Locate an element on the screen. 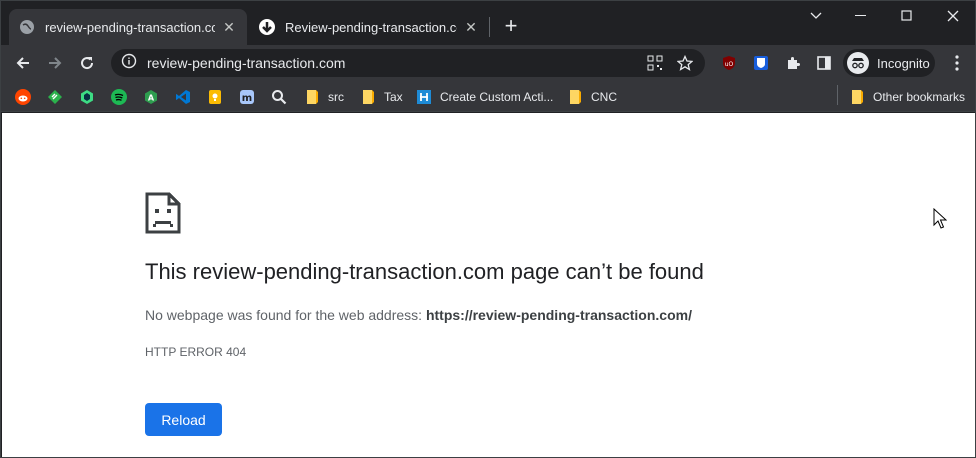 This screenshot has width=976, height=458. custom-action-icon is located at coordinates (424, 97).